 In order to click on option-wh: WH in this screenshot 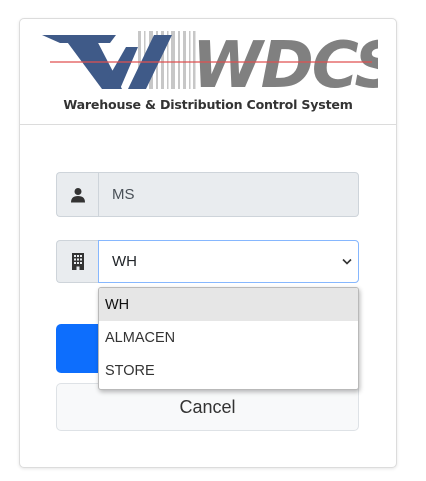, I will do `click(228, 304)`.